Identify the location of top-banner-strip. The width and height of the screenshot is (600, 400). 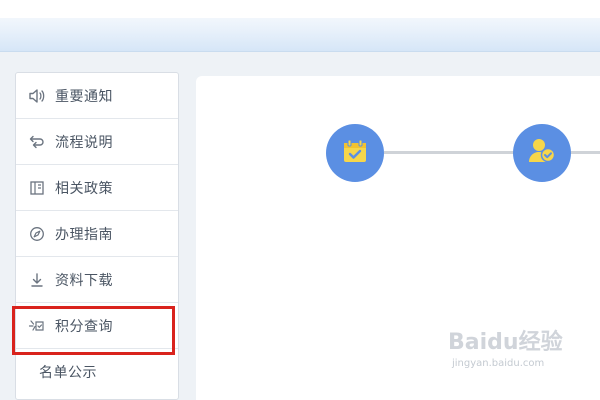
(300, 9).